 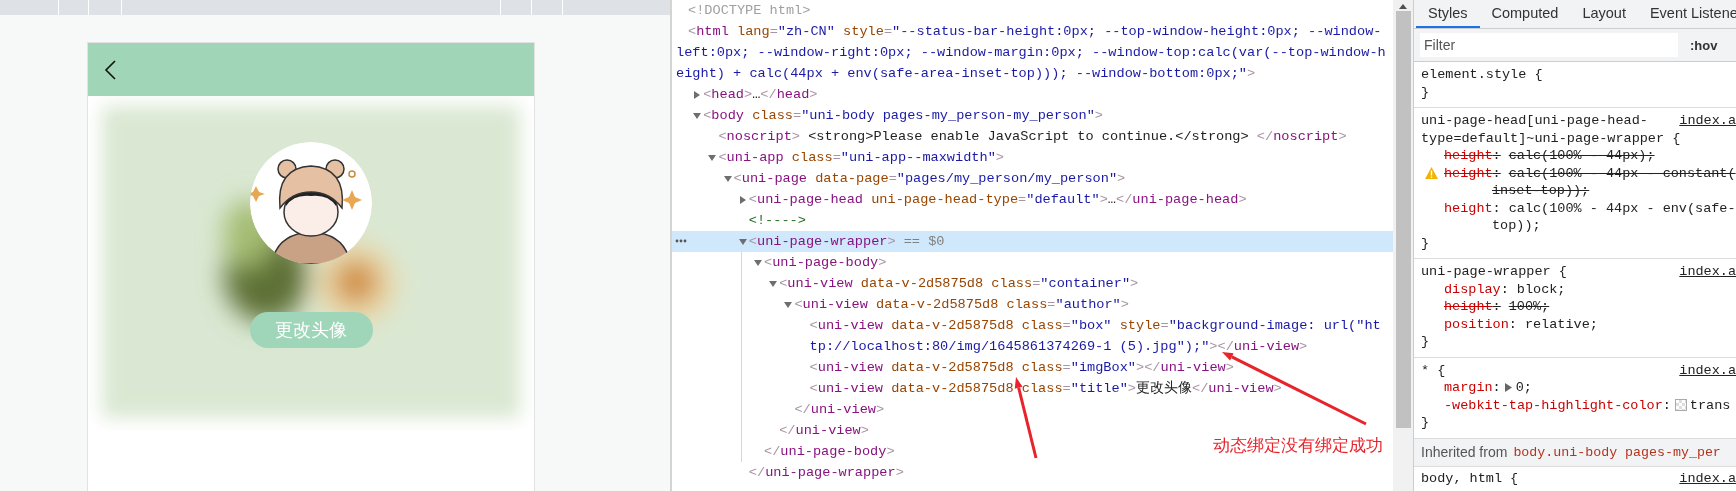 What do you see at coordinates (1534, 121) in the screenshot?
I see `css-selector: uni-page-head[uni-page-head-` at bounding box center [1534, 121].